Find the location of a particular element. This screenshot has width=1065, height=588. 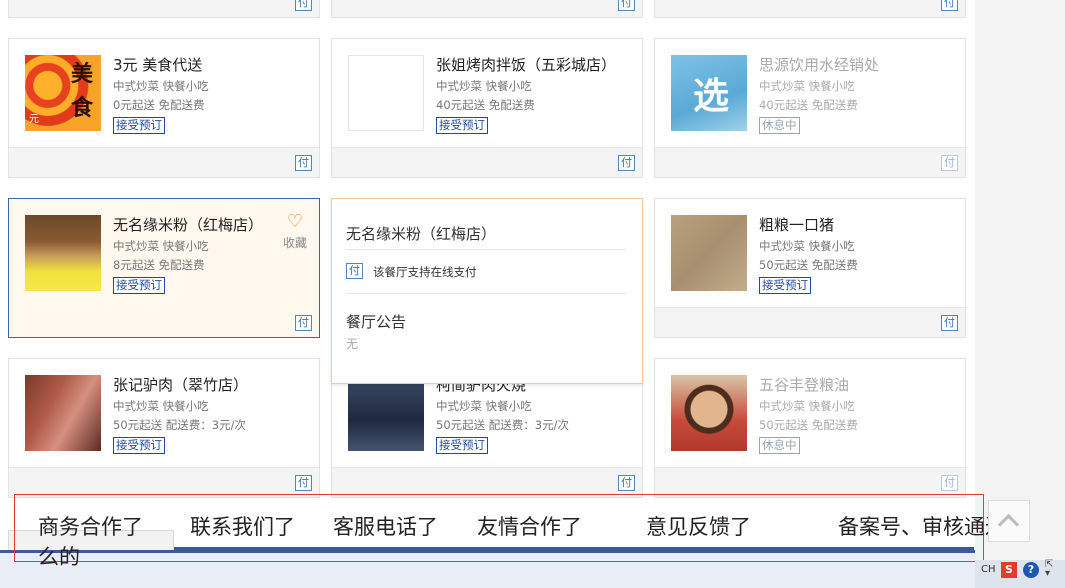

restaurant-card: 美食 元 3元 美食代送 中式炒菜 快餐小吃 0元起送 免配送费 接受预订 付 is located at coordinates (164, 108).